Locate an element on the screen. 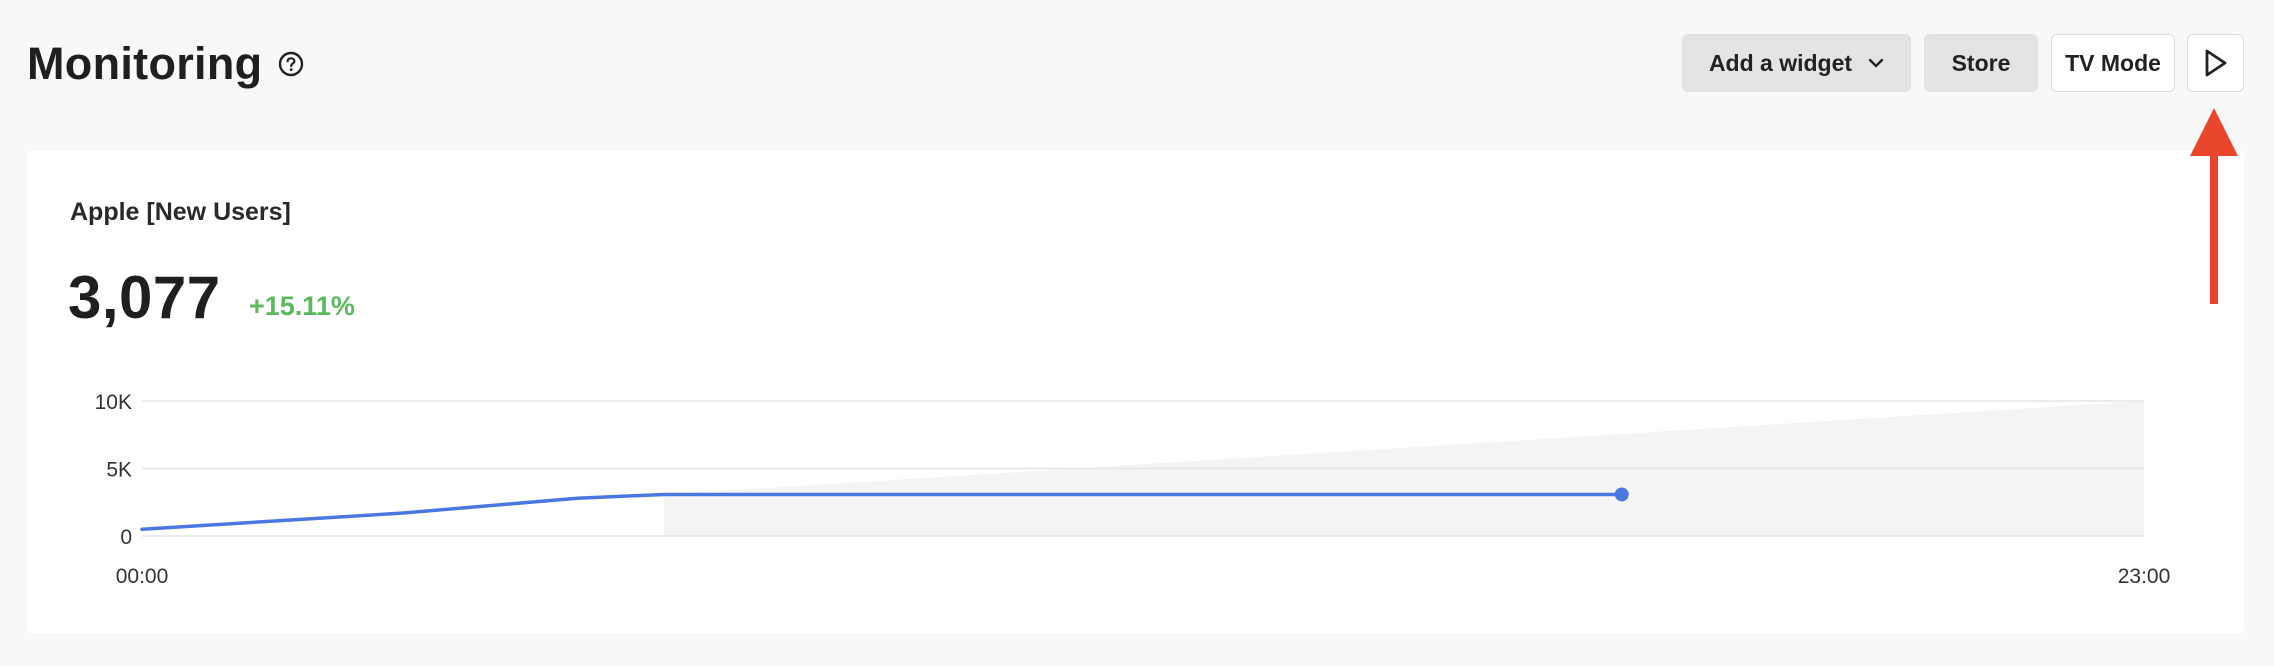 The image size is (2274, 666). chevron-down-icon is located at coordinates (1876, 63).